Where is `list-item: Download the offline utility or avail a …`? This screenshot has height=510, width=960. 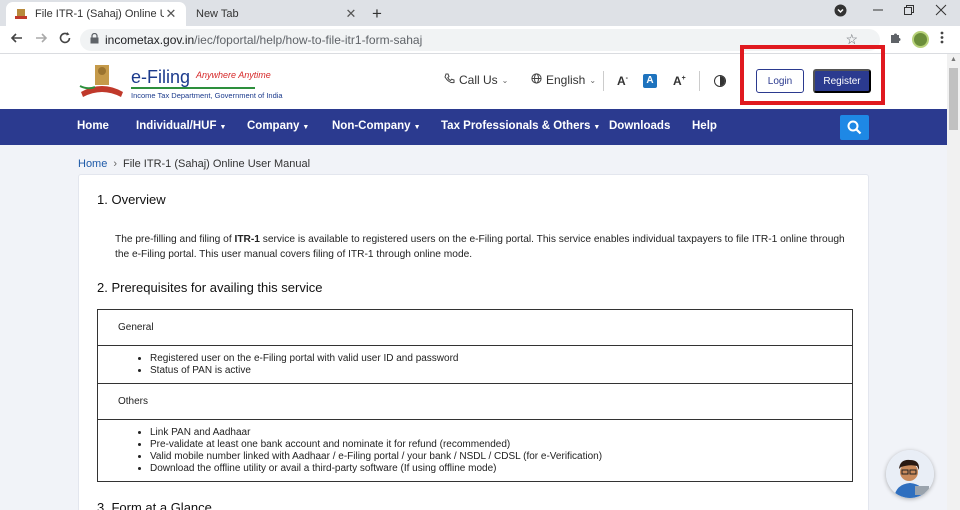
list-item: Download the offline utility or avail a … is located at coordinates (491, 469).